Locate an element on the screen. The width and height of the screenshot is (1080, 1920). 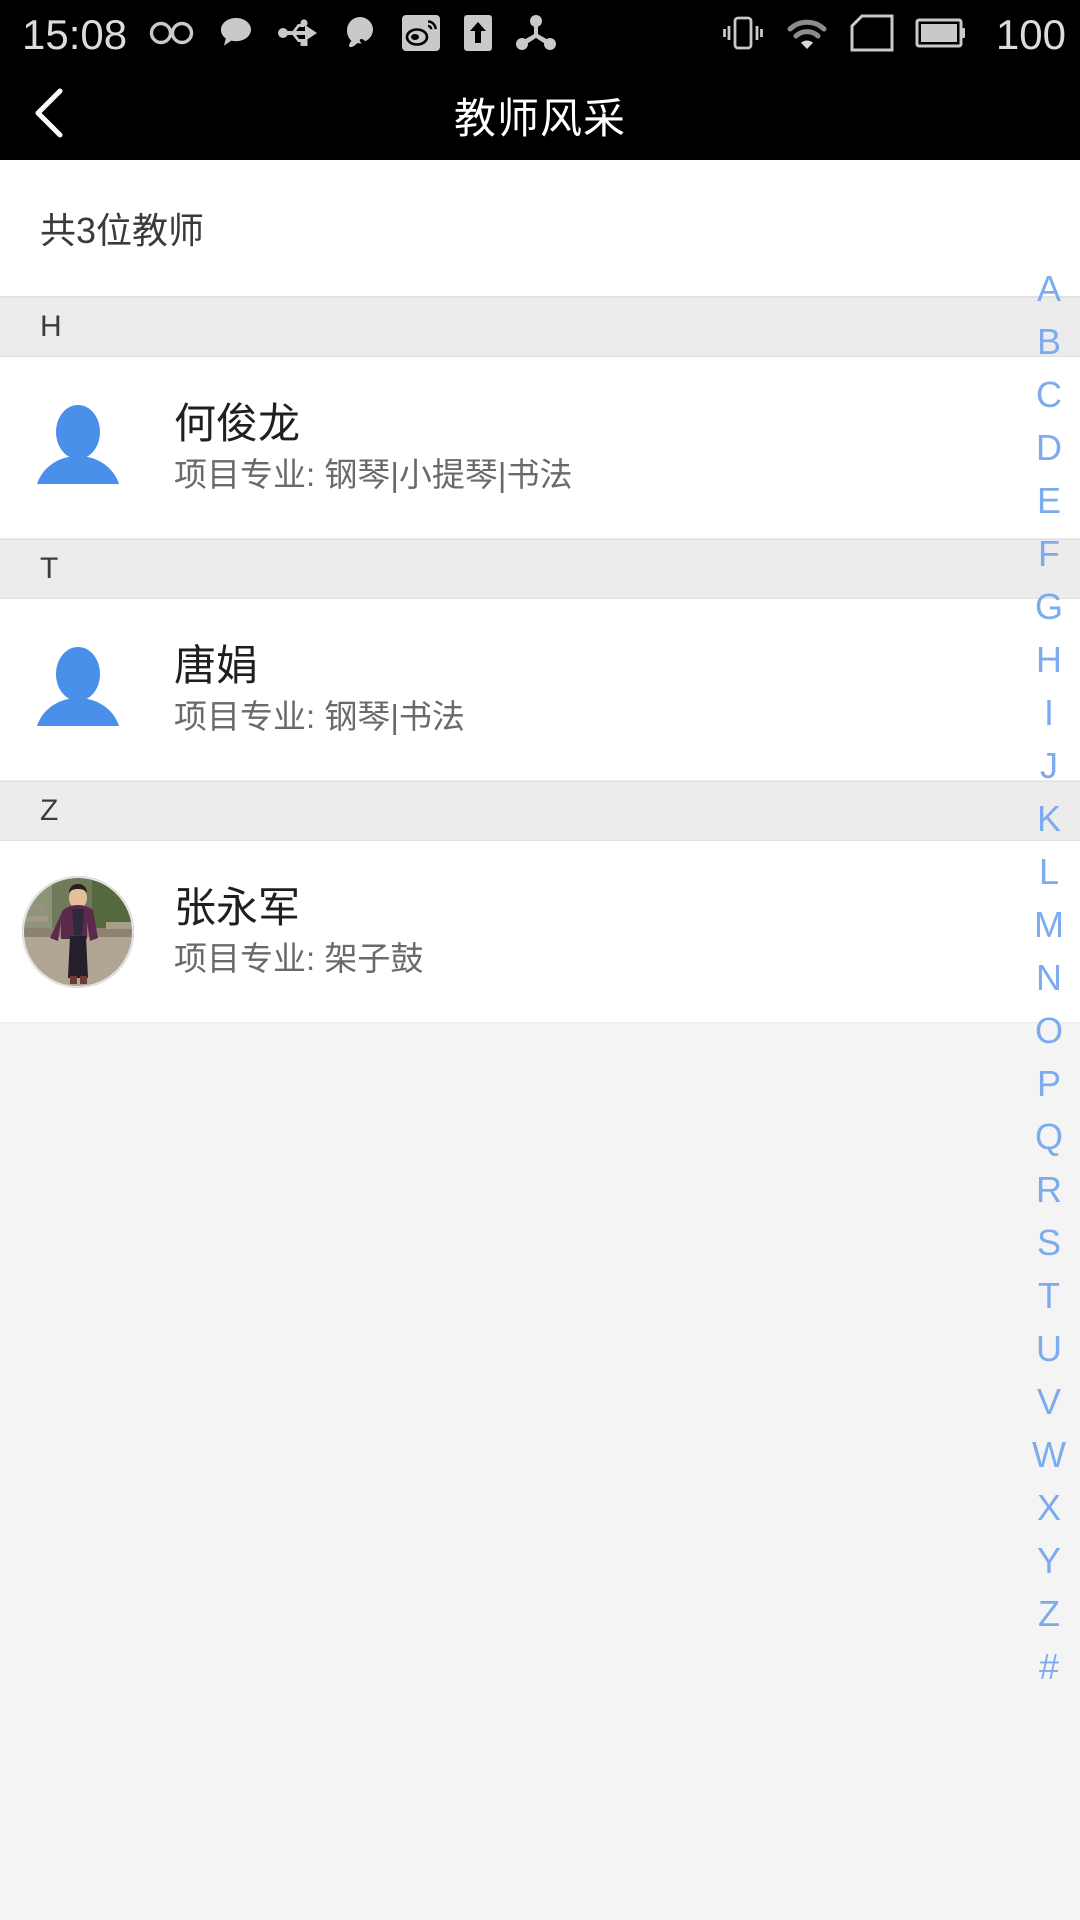
index-letter-b: B is located at coordinates (1049, 341).